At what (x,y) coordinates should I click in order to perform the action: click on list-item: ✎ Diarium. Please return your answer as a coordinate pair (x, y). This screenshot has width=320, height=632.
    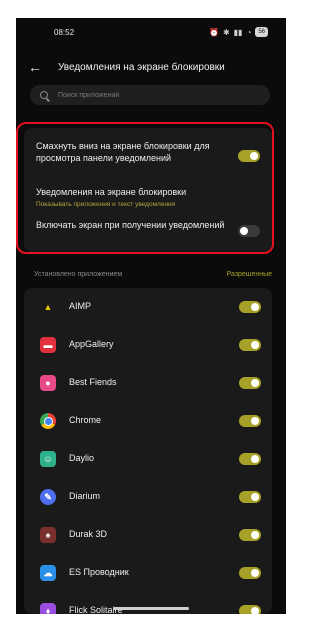
    Looking at the image, I should click on (148, 497).